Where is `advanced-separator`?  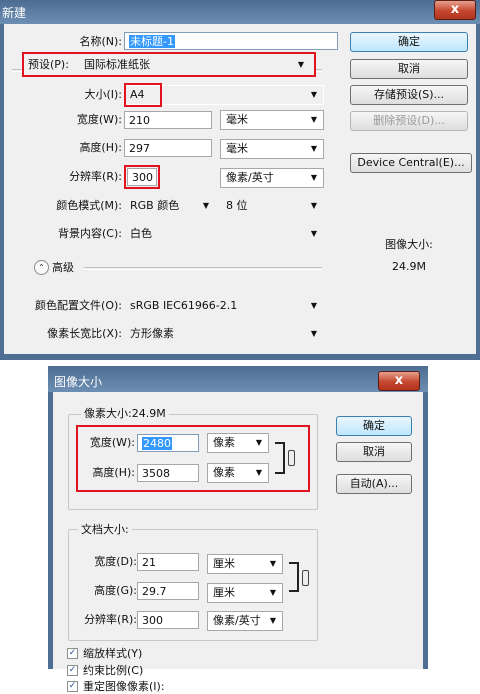
advanced-separator is located at coordinates (203, 268).